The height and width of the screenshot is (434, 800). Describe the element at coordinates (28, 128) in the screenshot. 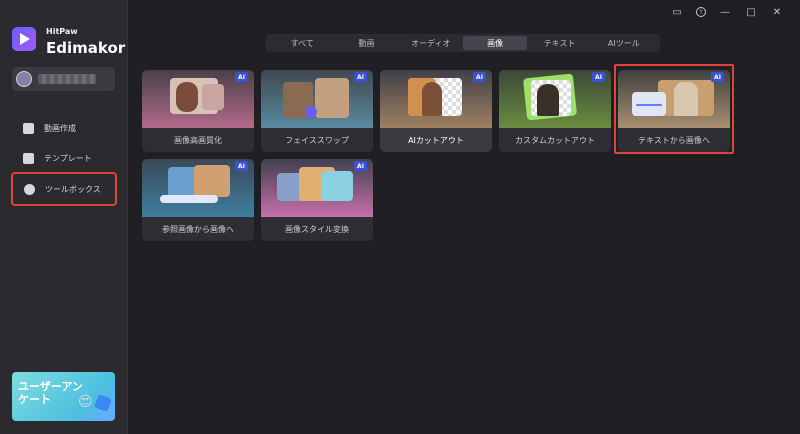

I see `home-icon` at that location.